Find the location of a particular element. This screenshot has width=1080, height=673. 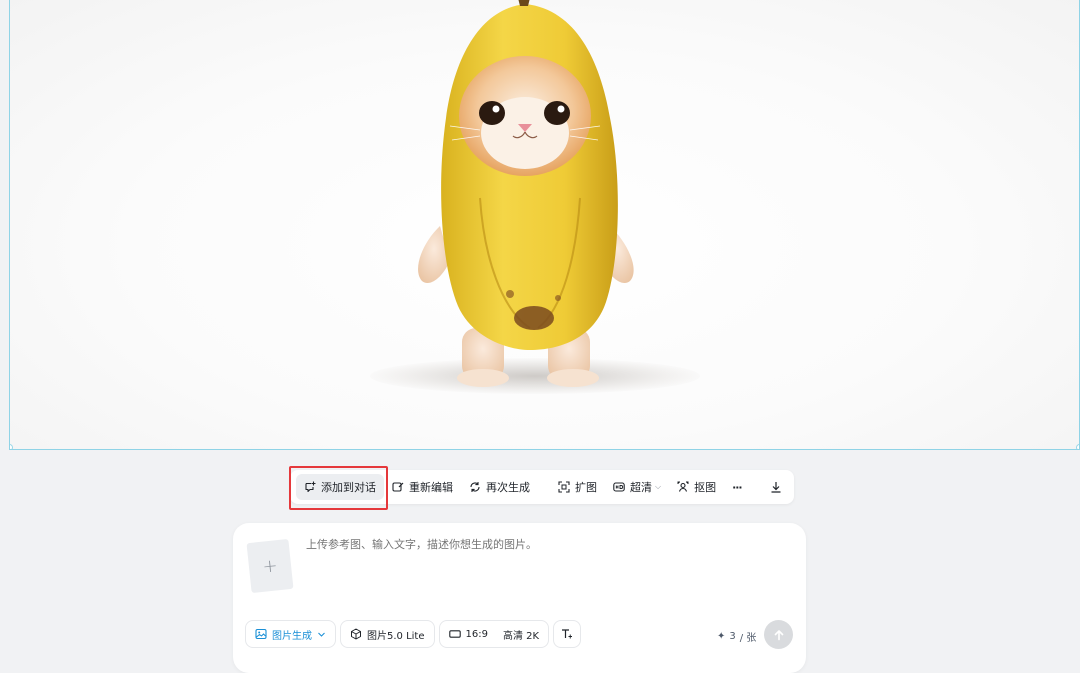

hd-icon is located at coordinates (619, 487).